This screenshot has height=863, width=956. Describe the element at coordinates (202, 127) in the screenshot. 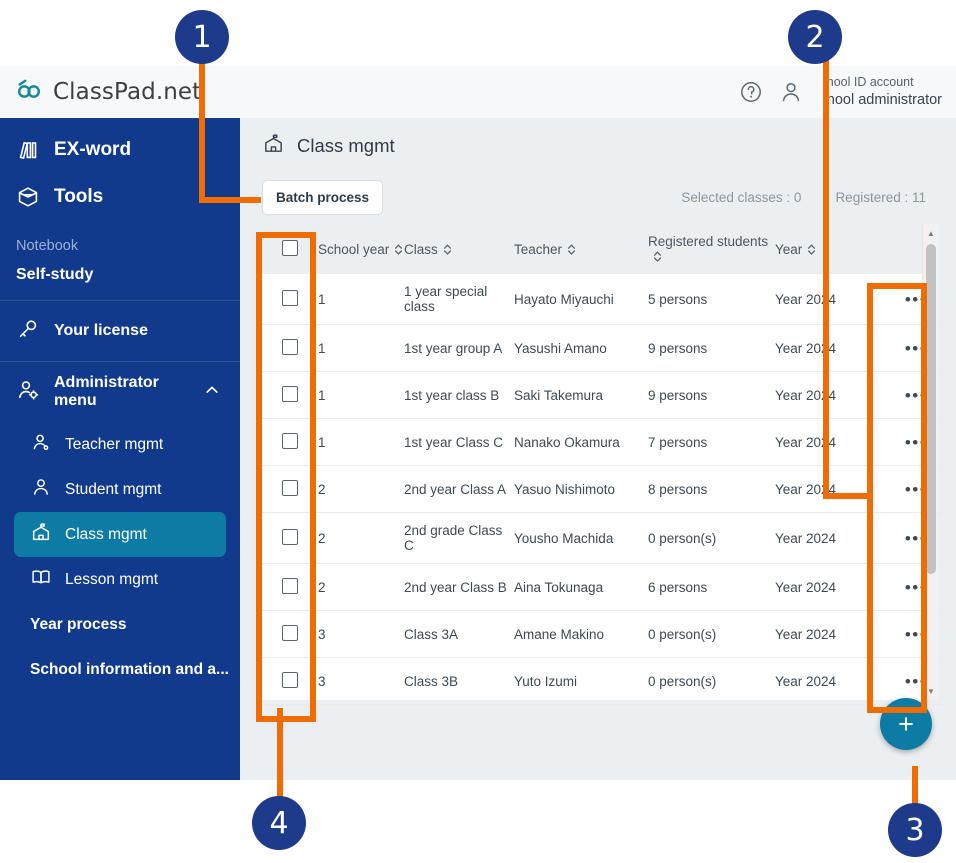

I see `annotation-1-line-vertical` at that location.